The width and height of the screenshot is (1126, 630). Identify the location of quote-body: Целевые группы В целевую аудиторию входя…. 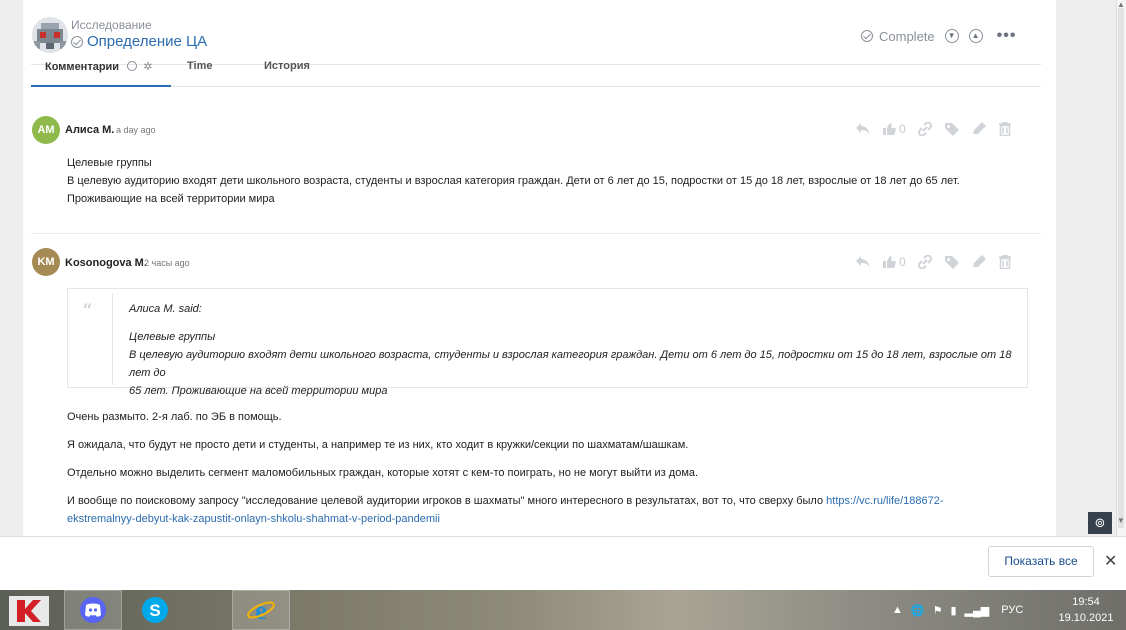
(578, 364).